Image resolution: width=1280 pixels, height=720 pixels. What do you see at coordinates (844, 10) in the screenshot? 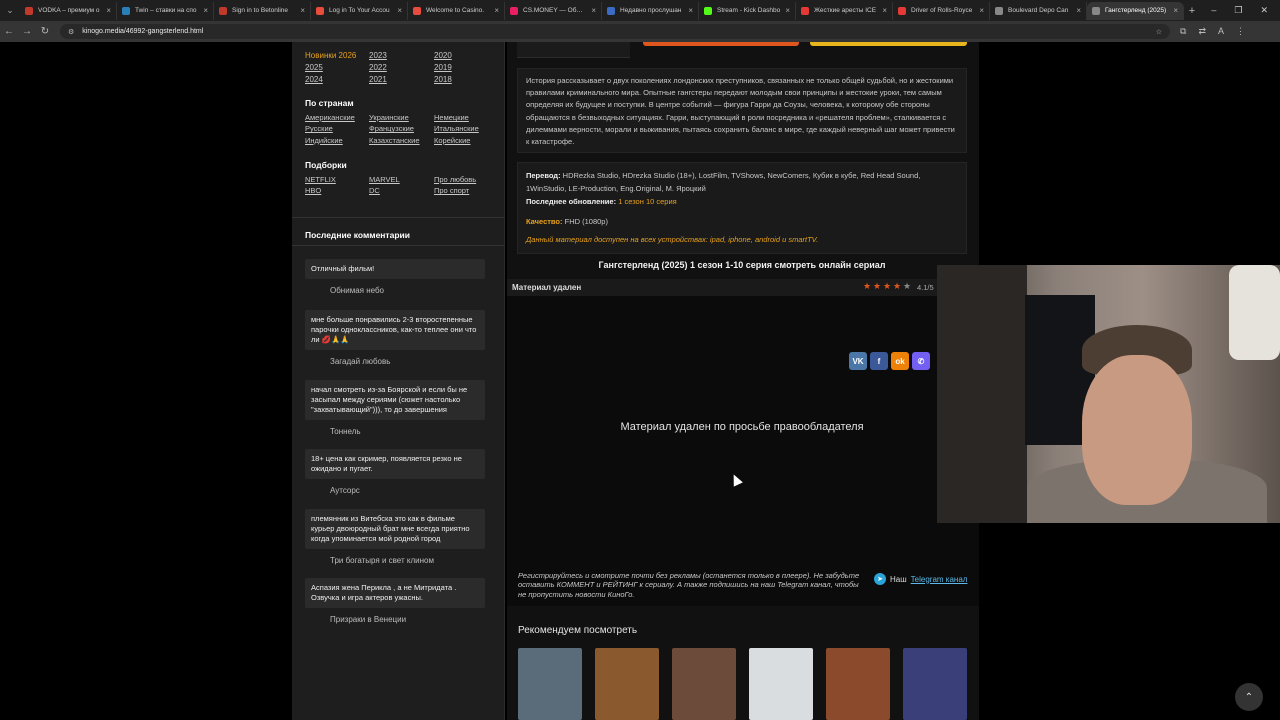
I see `browser-tab: Жесткие аресты ICE ×` at bounding box center [844, 10].